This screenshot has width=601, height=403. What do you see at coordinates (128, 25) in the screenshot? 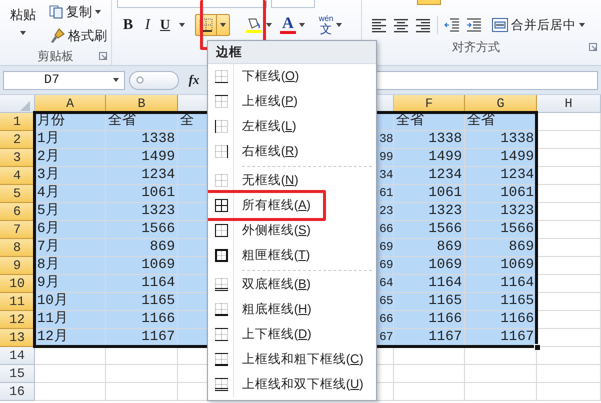
I see `bold-button: B` at bounding box center [128, 25].